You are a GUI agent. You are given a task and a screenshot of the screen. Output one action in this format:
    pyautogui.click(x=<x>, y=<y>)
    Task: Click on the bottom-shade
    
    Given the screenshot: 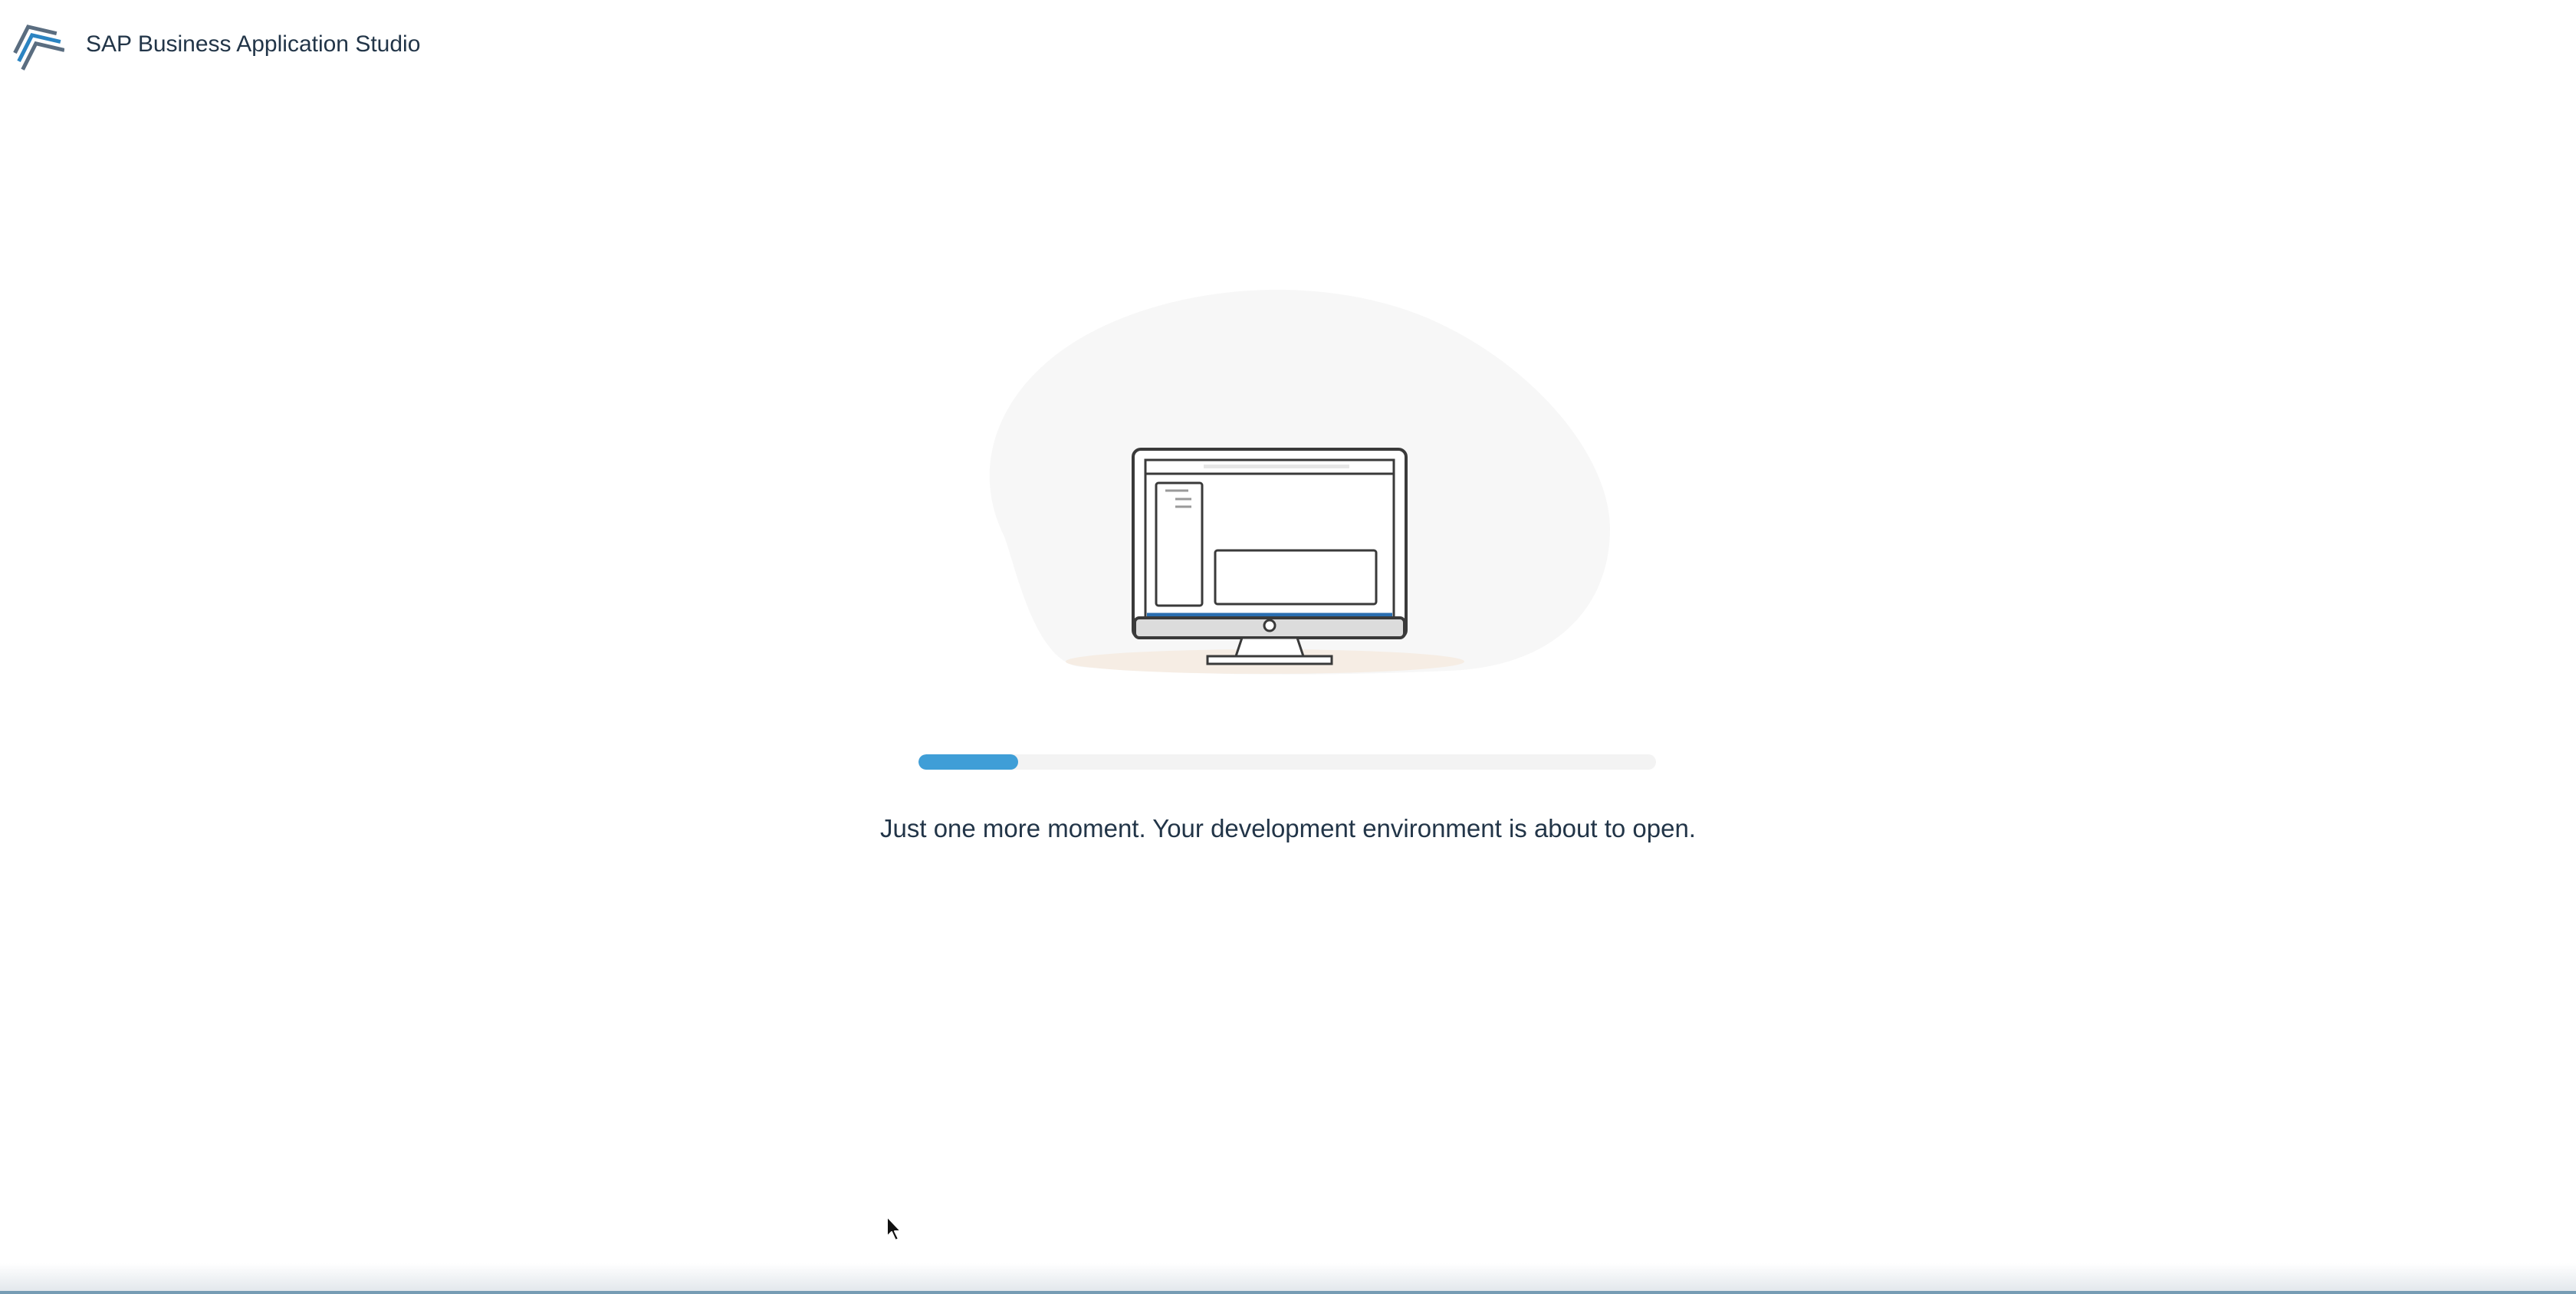 What is the action you would take?
    pyautogui.click(x=1288, y=1279)
    